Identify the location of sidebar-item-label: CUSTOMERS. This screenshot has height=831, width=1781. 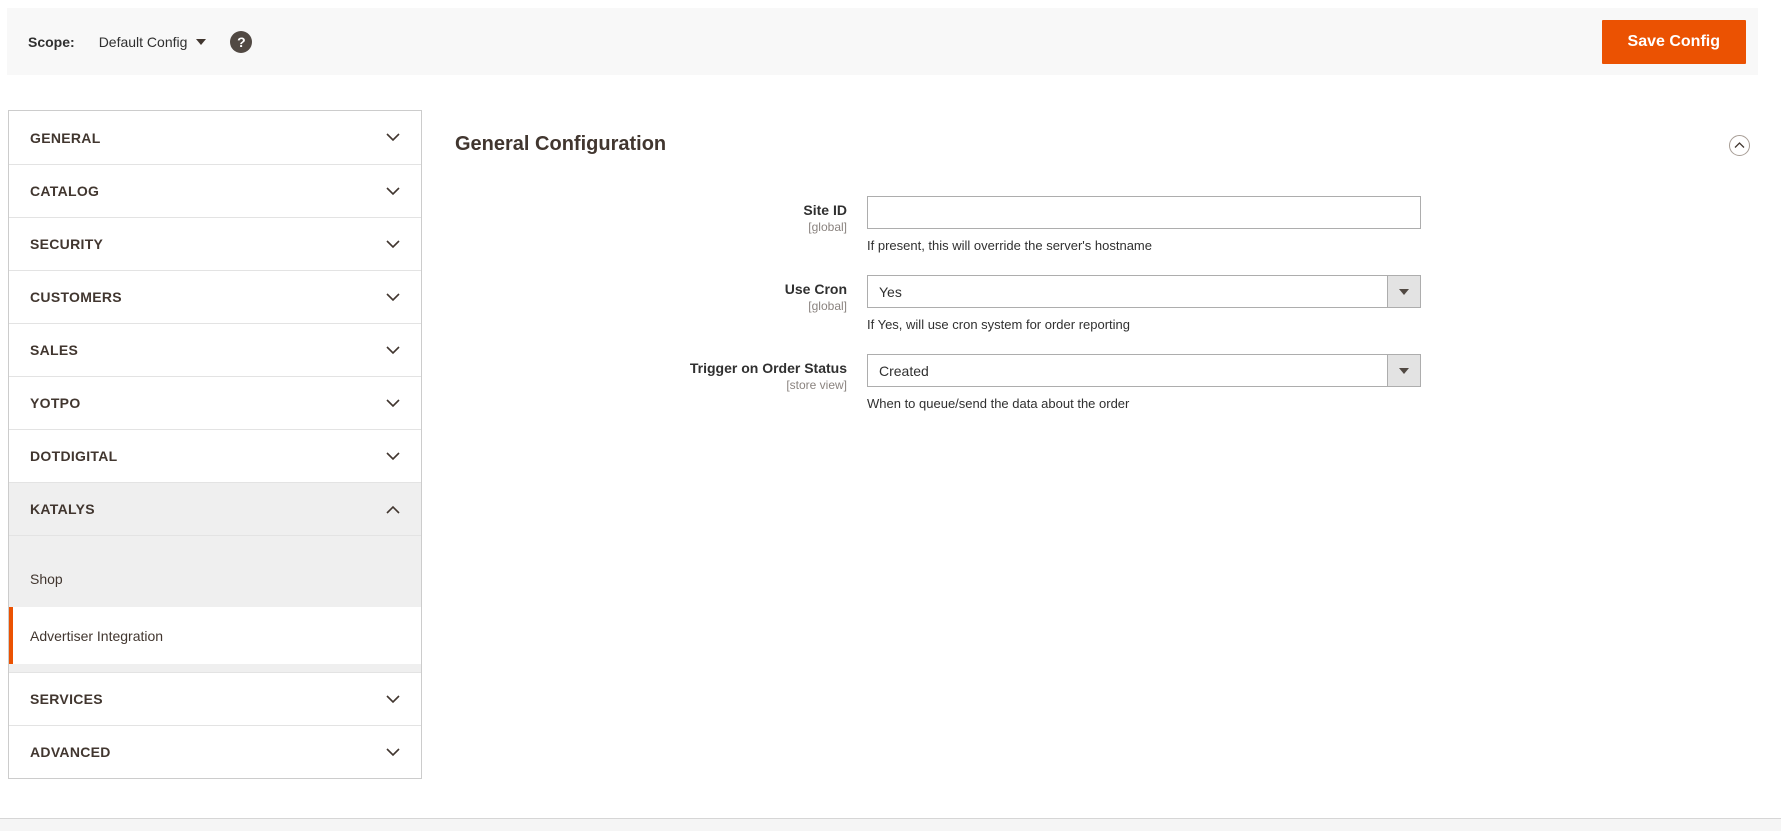
(76, 297).